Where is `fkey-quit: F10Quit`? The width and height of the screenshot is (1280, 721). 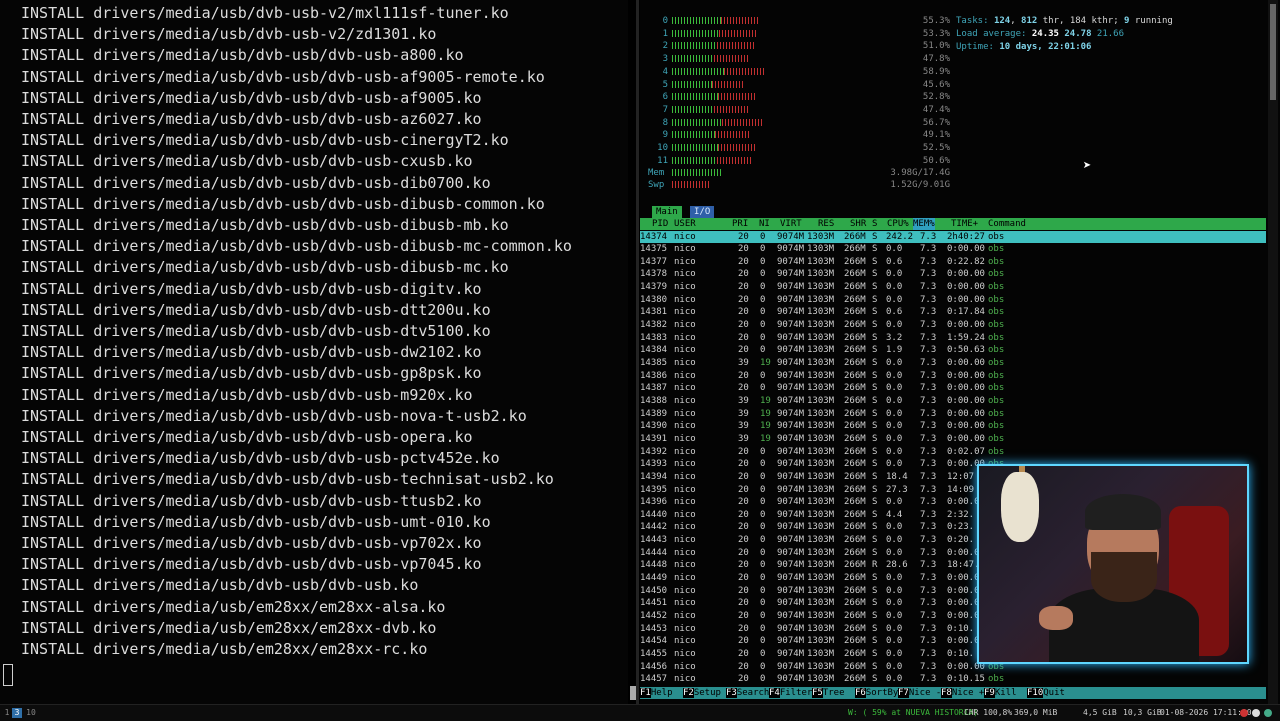
fkey-quit: F10Quit is located at coordinates (1046, 693).